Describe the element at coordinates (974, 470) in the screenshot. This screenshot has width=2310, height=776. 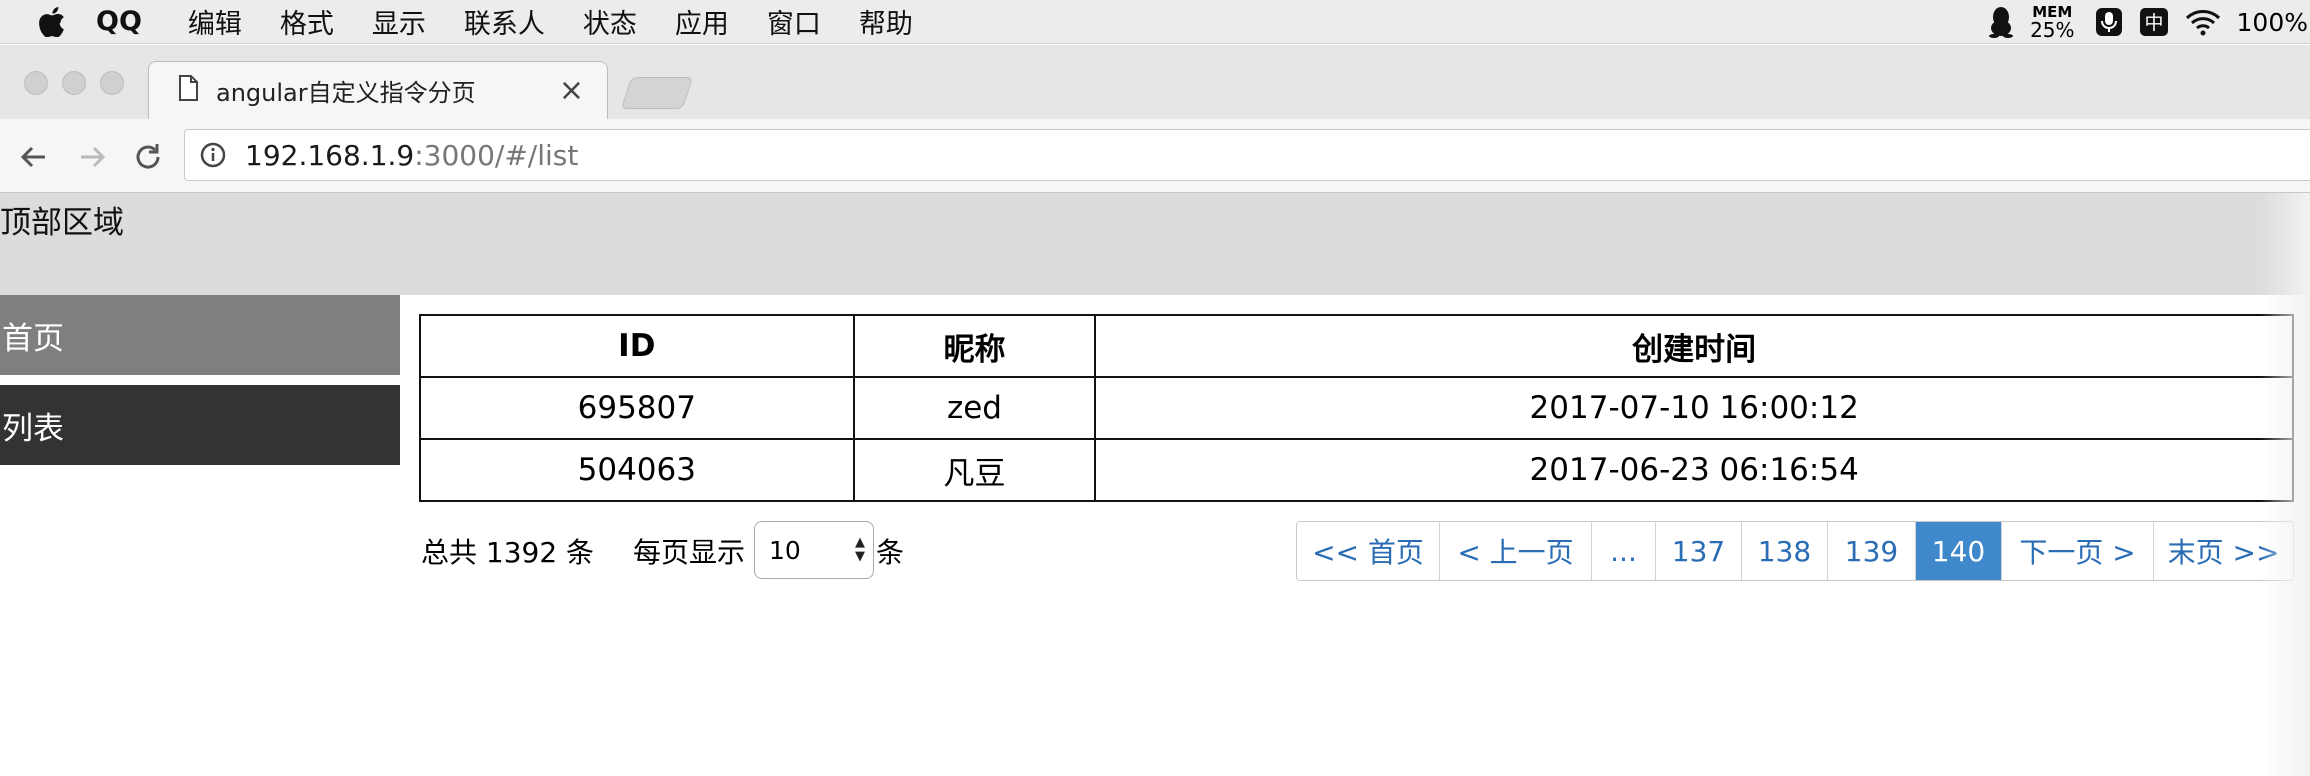
I see `cell-nickname: 凡豆` at that location.